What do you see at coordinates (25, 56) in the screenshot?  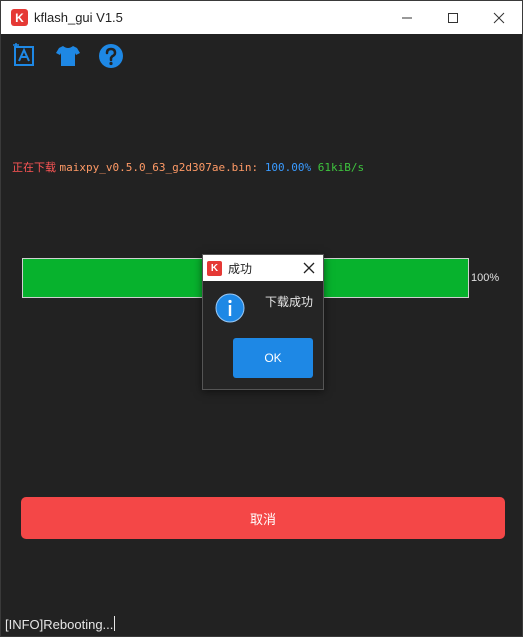 I see `language-icon` at bounding box center [25, 56].